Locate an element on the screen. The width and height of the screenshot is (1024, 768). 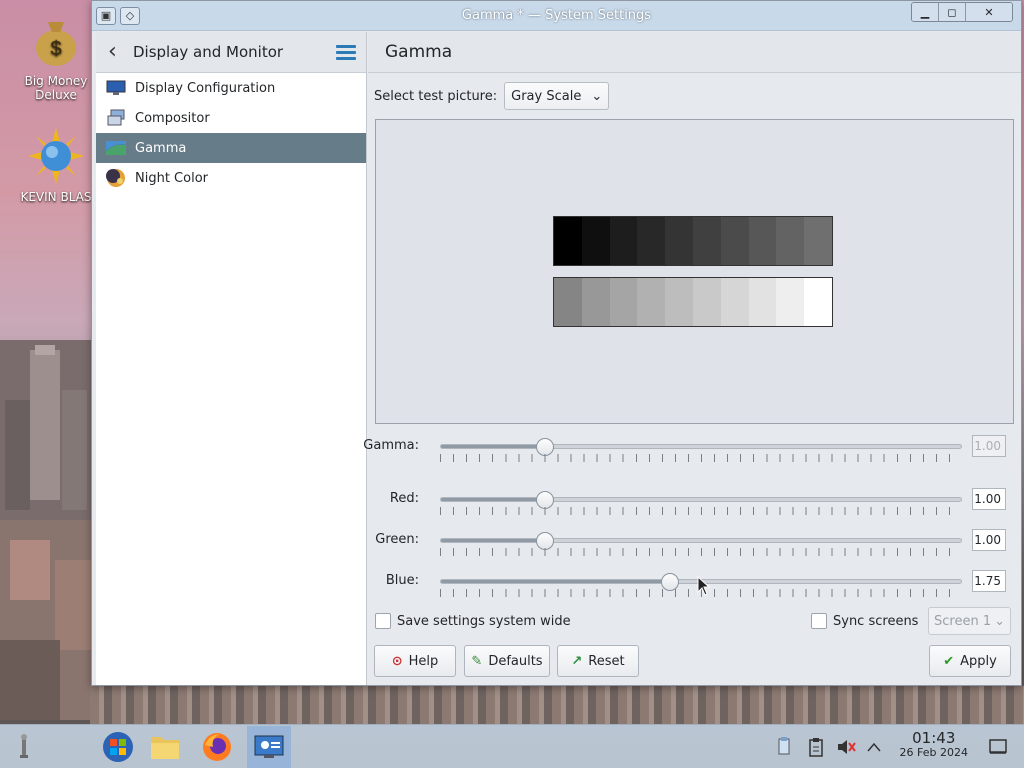
desktop-icon-kevin: KEVIN BLAS is located at coordinates (56, 166).